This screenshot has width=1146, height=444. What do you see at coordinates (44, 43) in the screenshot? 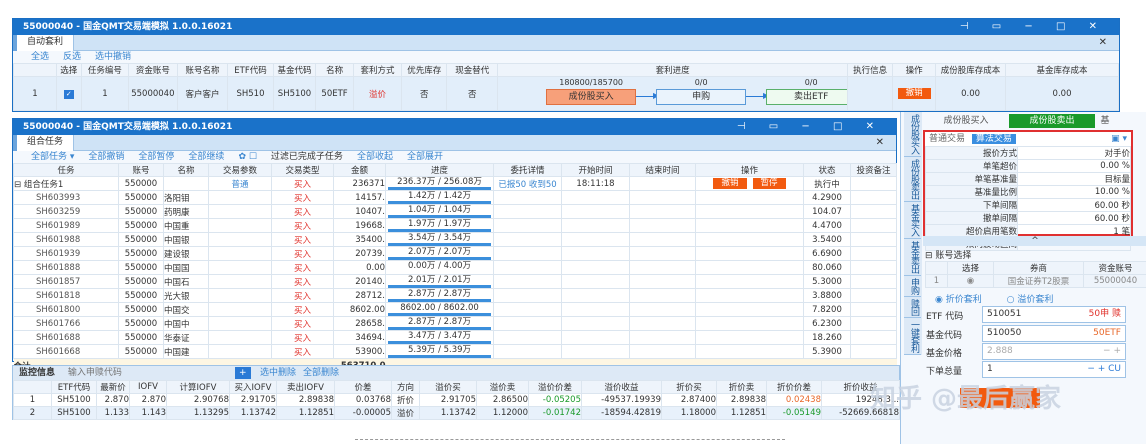
I see `tab-auto-arbitrage: 自动套利` at bounding box center [44, 43].